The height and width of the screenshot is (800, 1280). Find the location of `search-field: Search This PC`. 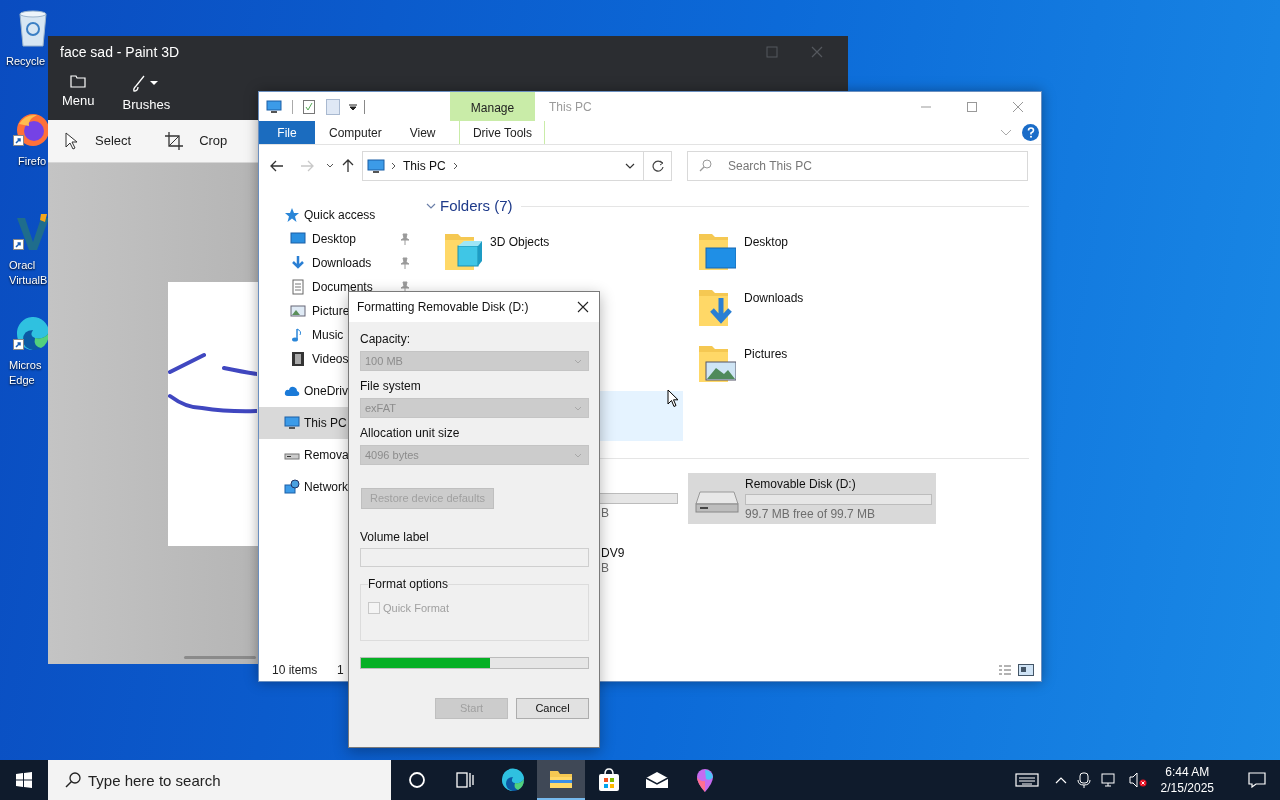

search-field: Search This PC is located at coordinates (857, 166).